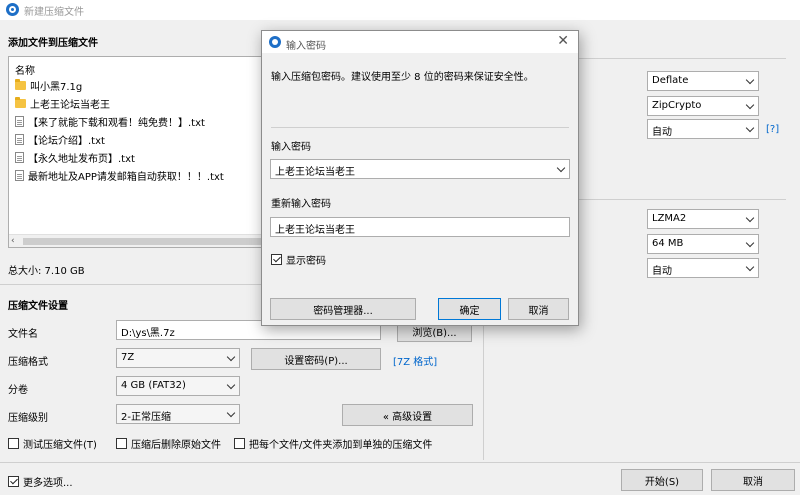  I want to click on dialog-cancel-button: 取消, so click(538, 309).